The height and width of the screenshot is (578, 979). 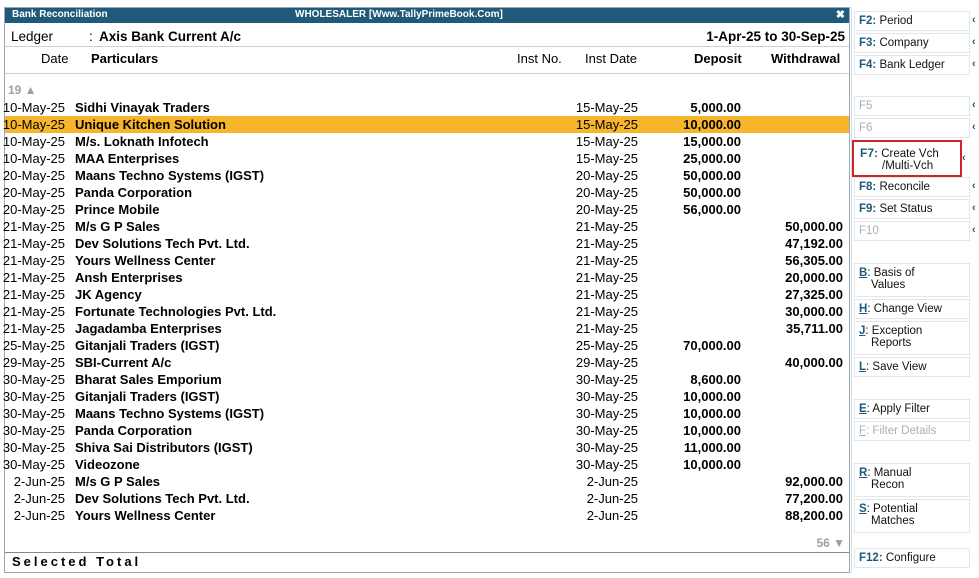 I want to click on row-particulars: Jagadamba Enterprises, so click(x=148, y=328).